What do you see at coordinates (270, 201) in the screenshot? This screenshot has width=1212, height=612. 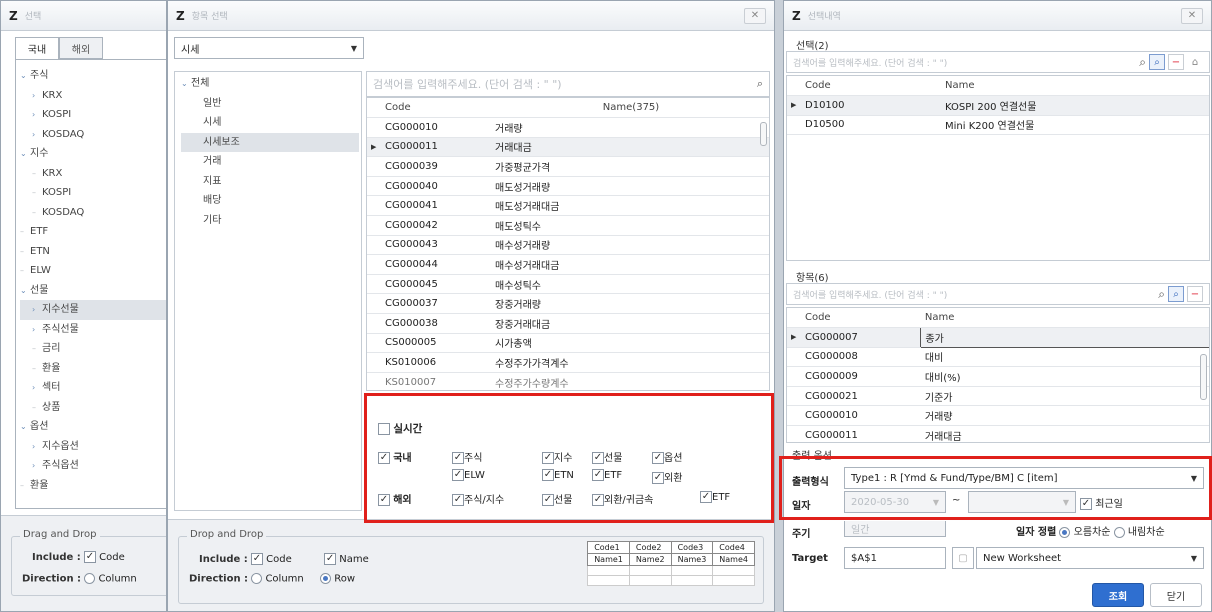 I see `category-tree-item: 배당` at bounding box center [270, 201].